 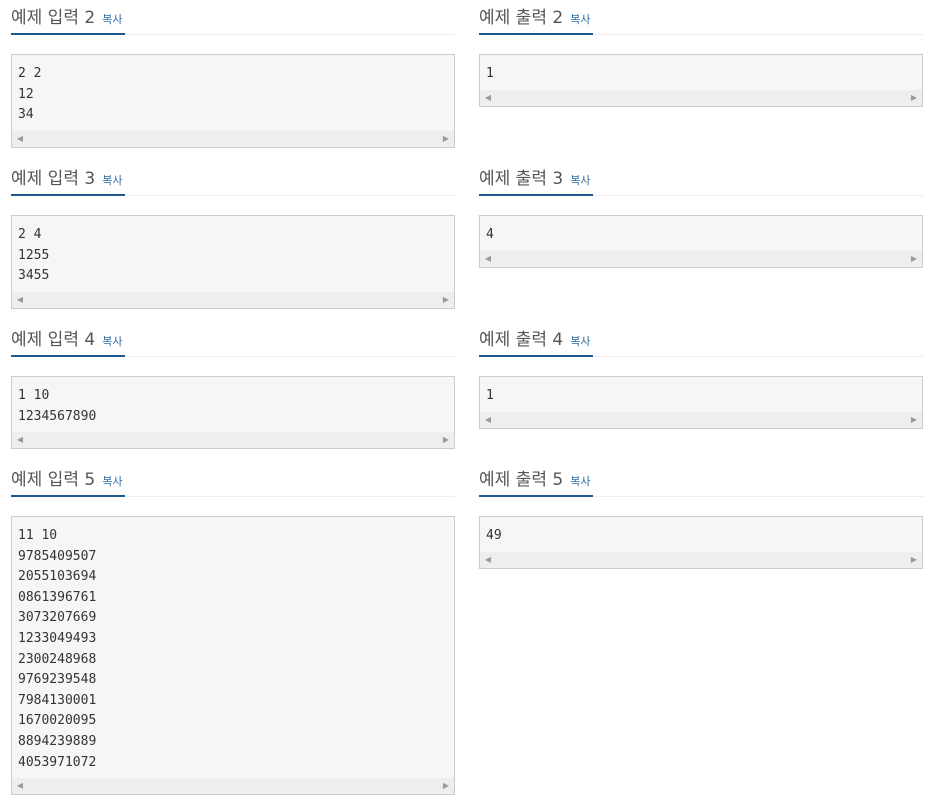 I want to click on headline-underline: 예제 출력 2 복사, so click(x=536, y=18).